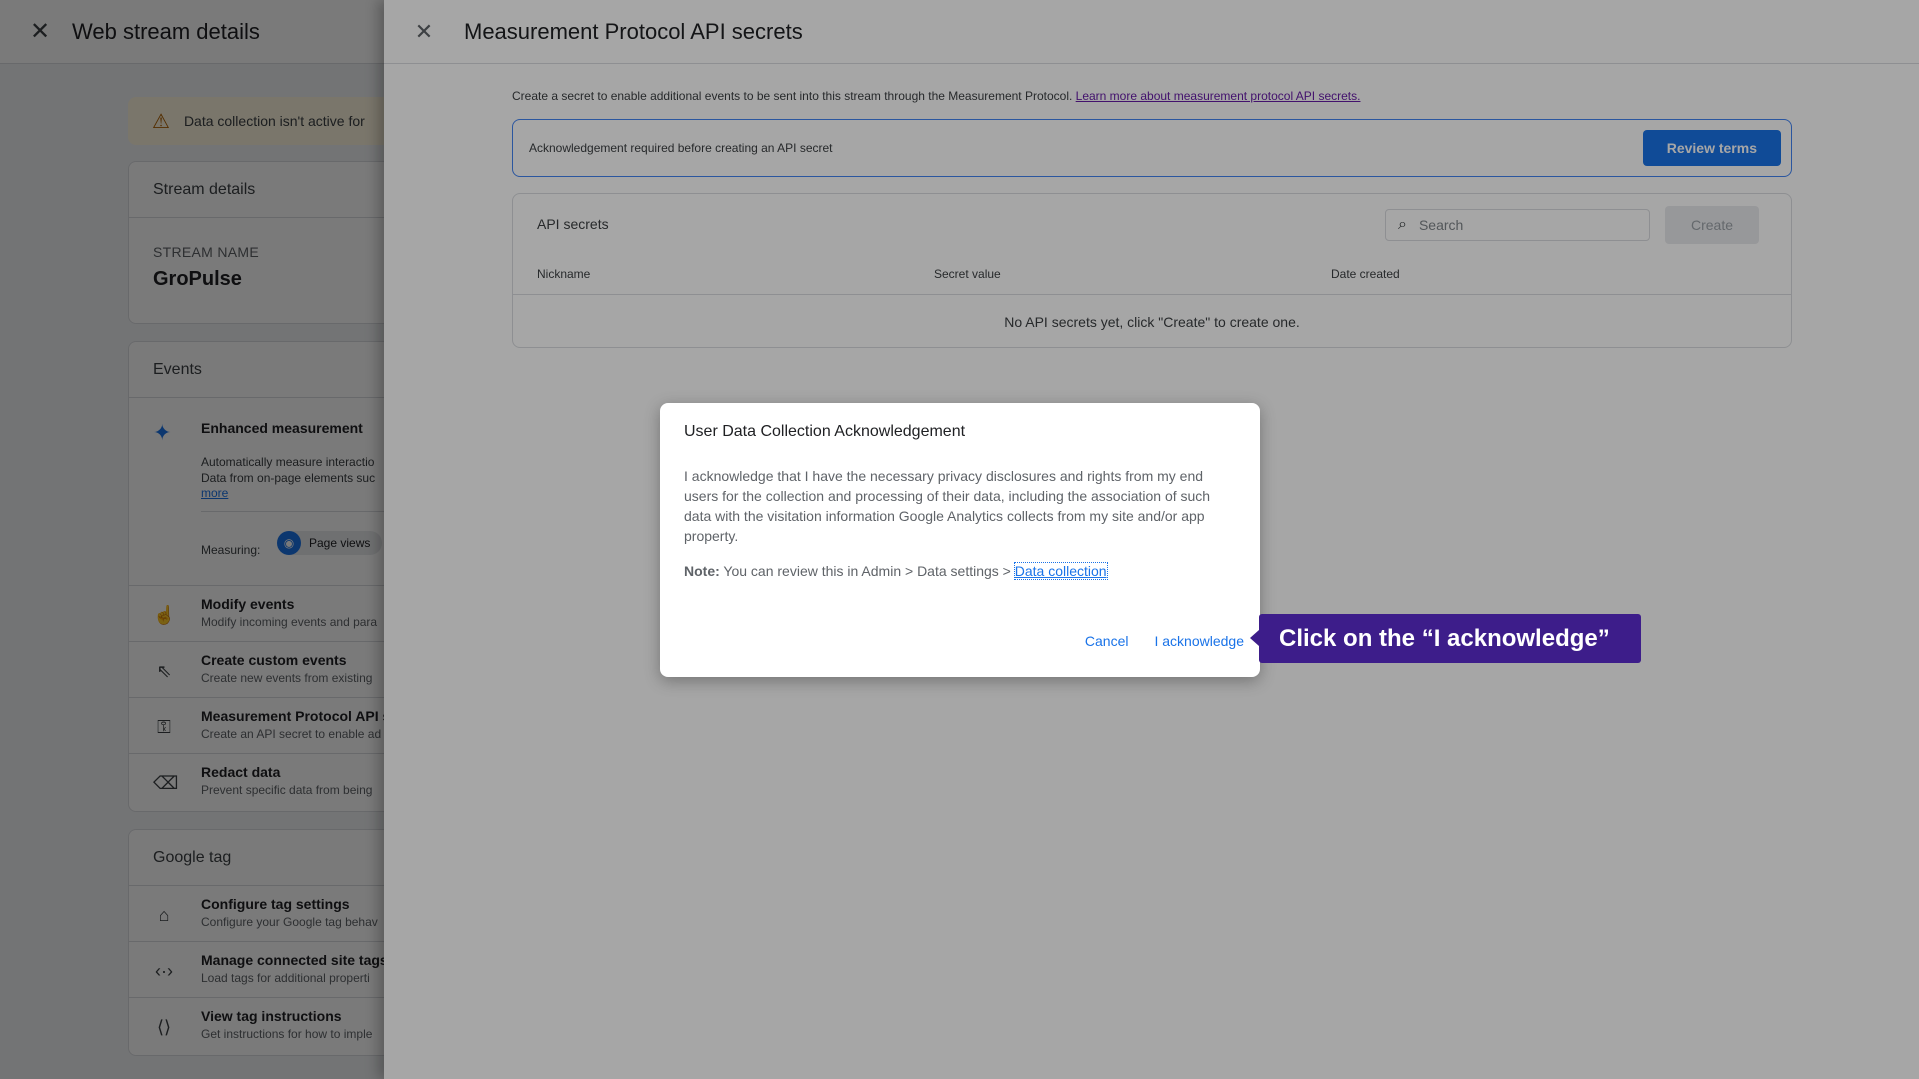 This screenshot has height=1079, width=1919. Describe the element at coordinates (1107, 641) in the screenshot. I see `cancel-button: Cancel` at that location.